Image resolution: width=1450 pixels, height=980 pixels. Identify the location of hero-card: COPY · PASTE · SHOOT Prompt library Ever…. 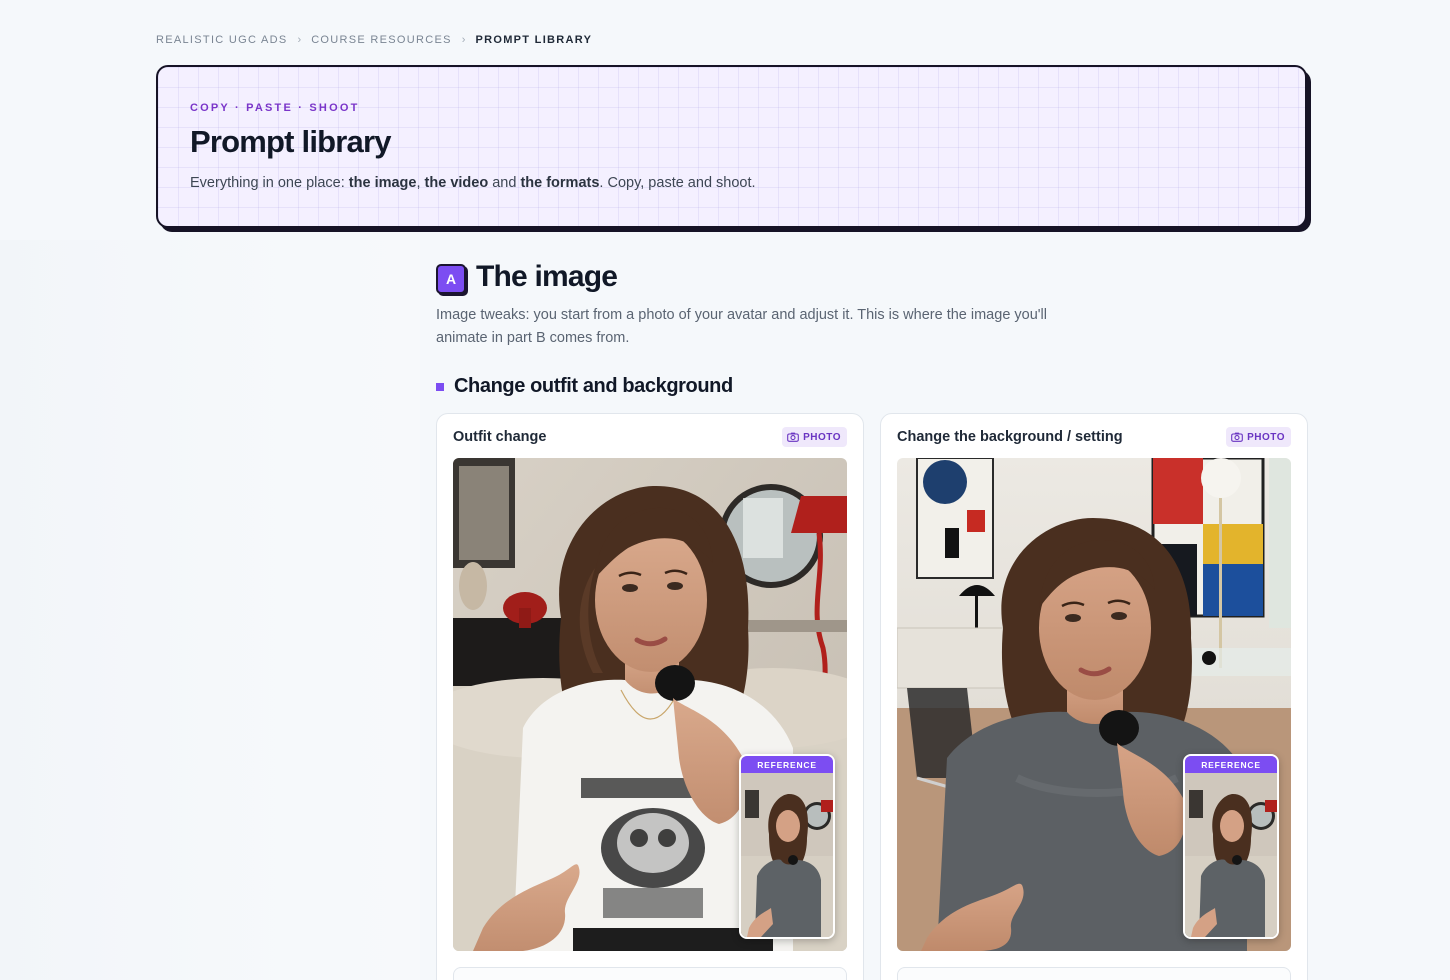
(731, 146).